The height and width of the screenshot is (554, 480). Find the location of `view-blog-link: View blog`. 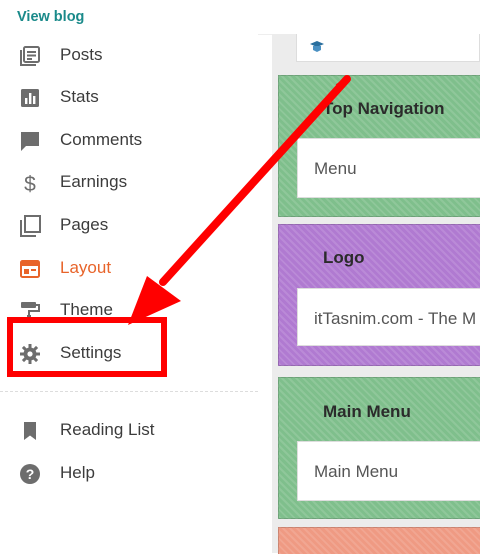

view-blog-link: View blog is located at coordinates (50, 17).